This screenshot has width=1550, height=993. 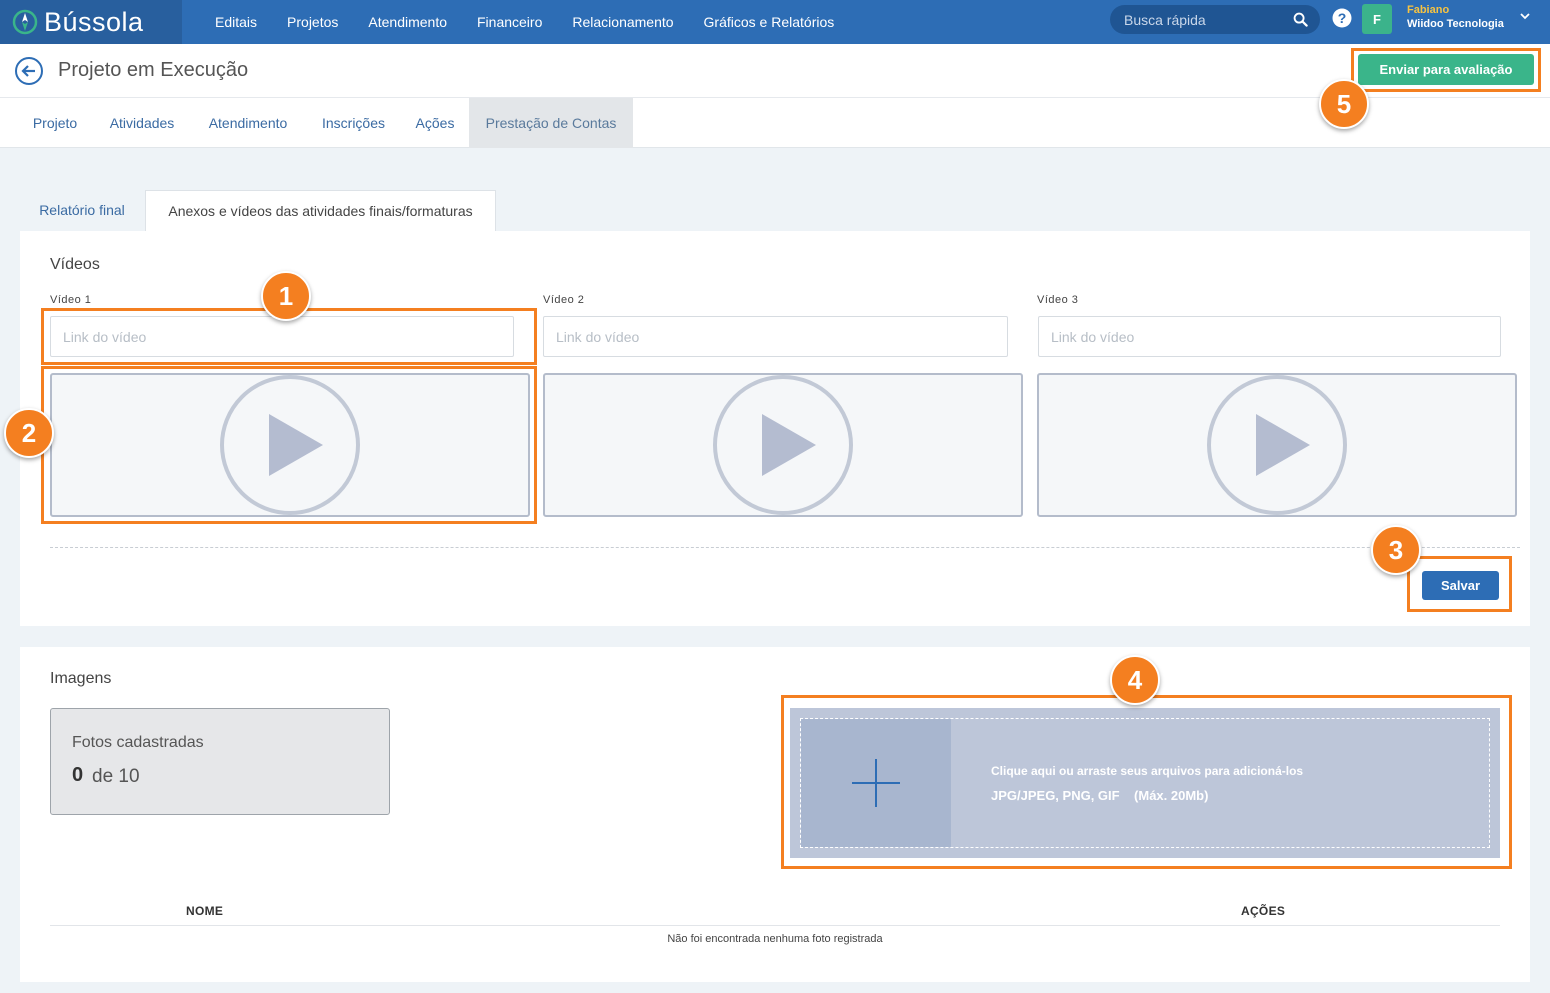 What do you see at coordinates (1058, 300) in the screenshot?
I see `video-3-label: Vídeo 3` at bounding box center [1058, 300].